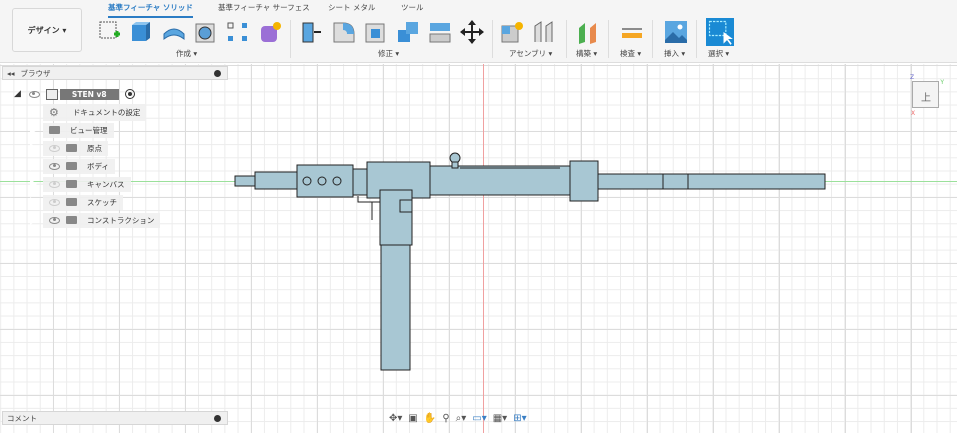 The height and width of the screenshot is (433, 957). Describe the element at coordinates (412, 9) in the screenshot. I see `tab-tools: ツール` at that location.